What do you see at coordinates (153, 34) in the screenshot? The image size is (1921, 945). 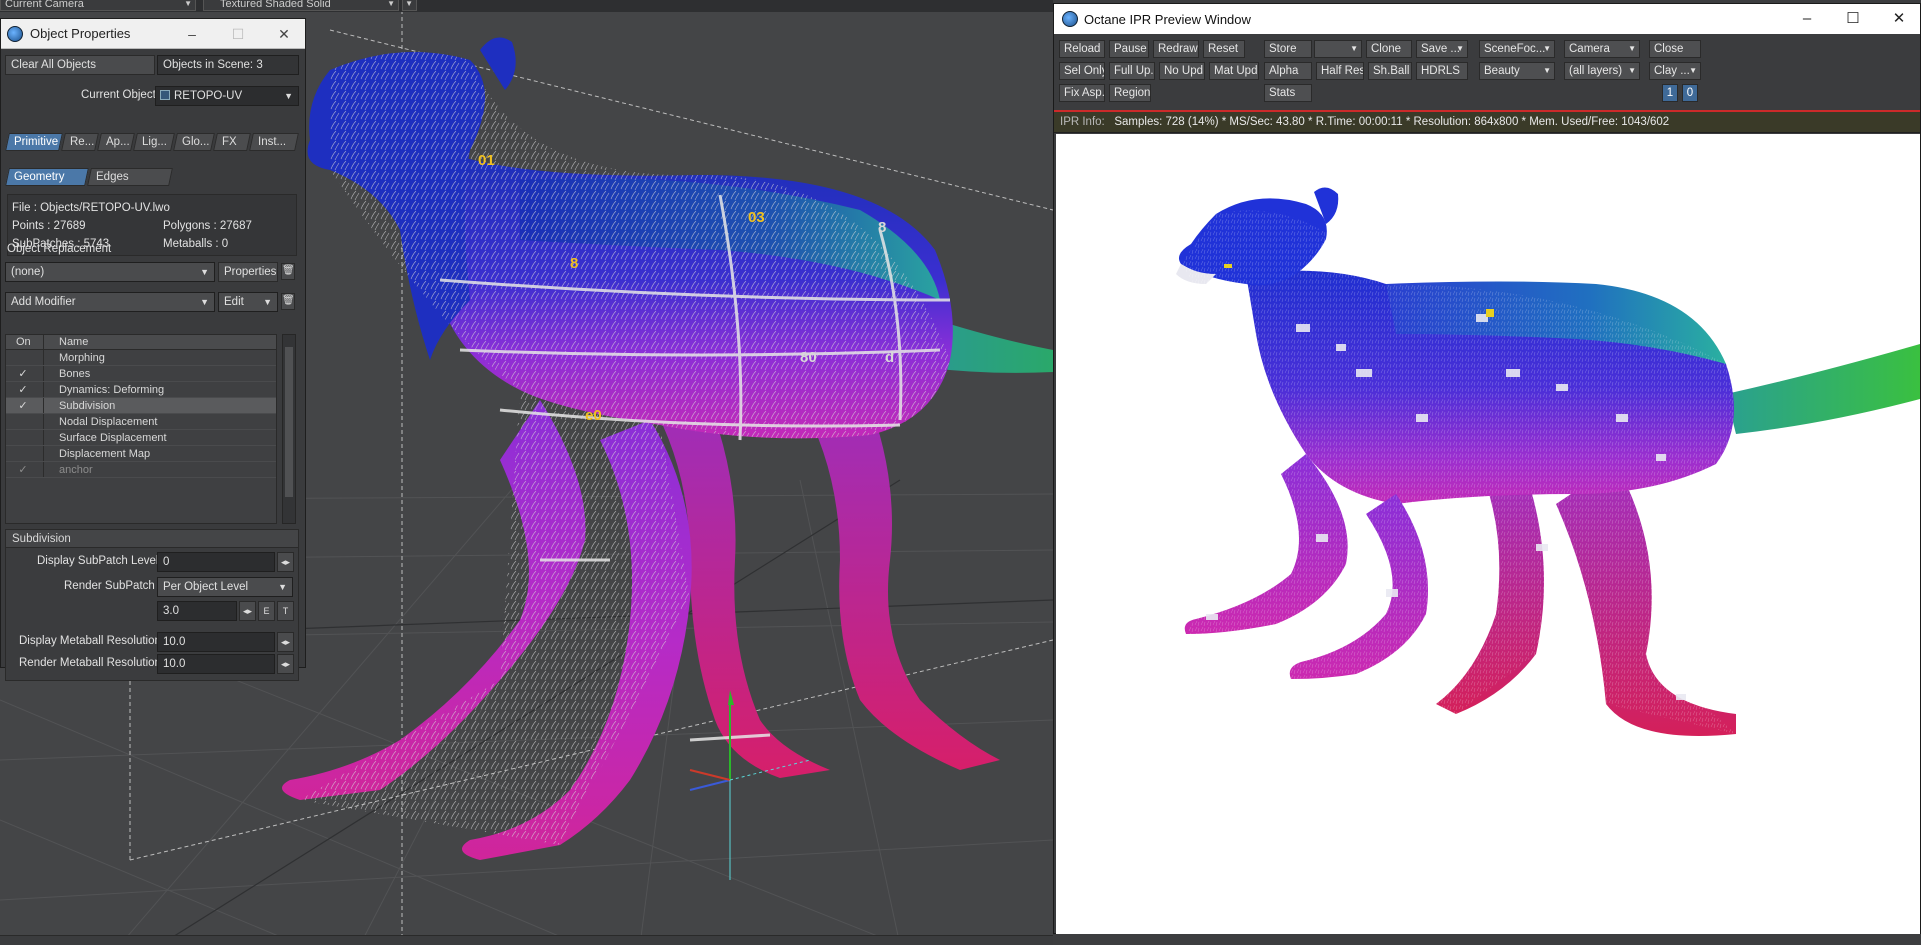 I see `object-properties-titlebar: Object Properties – ☐ ✕` at bounding box center [153, 34].